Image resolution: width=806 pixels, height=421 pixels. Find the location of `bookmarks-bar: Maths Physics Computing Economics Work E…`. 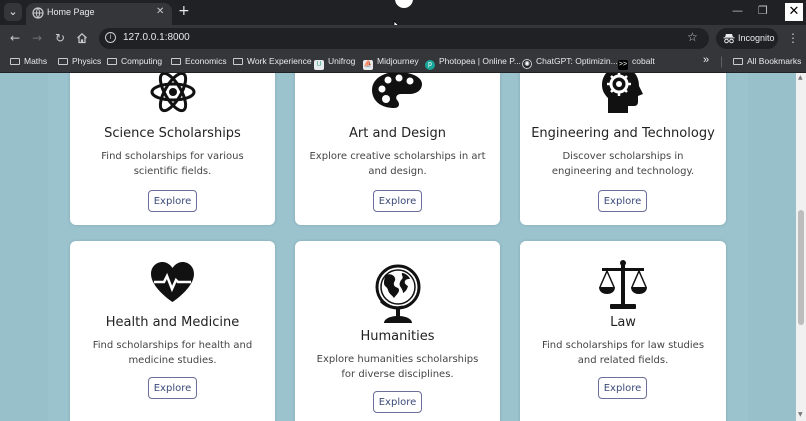

bookmarks-bar: Maths Physics Computing Economics Work E… is located at coordinates (403, 62).